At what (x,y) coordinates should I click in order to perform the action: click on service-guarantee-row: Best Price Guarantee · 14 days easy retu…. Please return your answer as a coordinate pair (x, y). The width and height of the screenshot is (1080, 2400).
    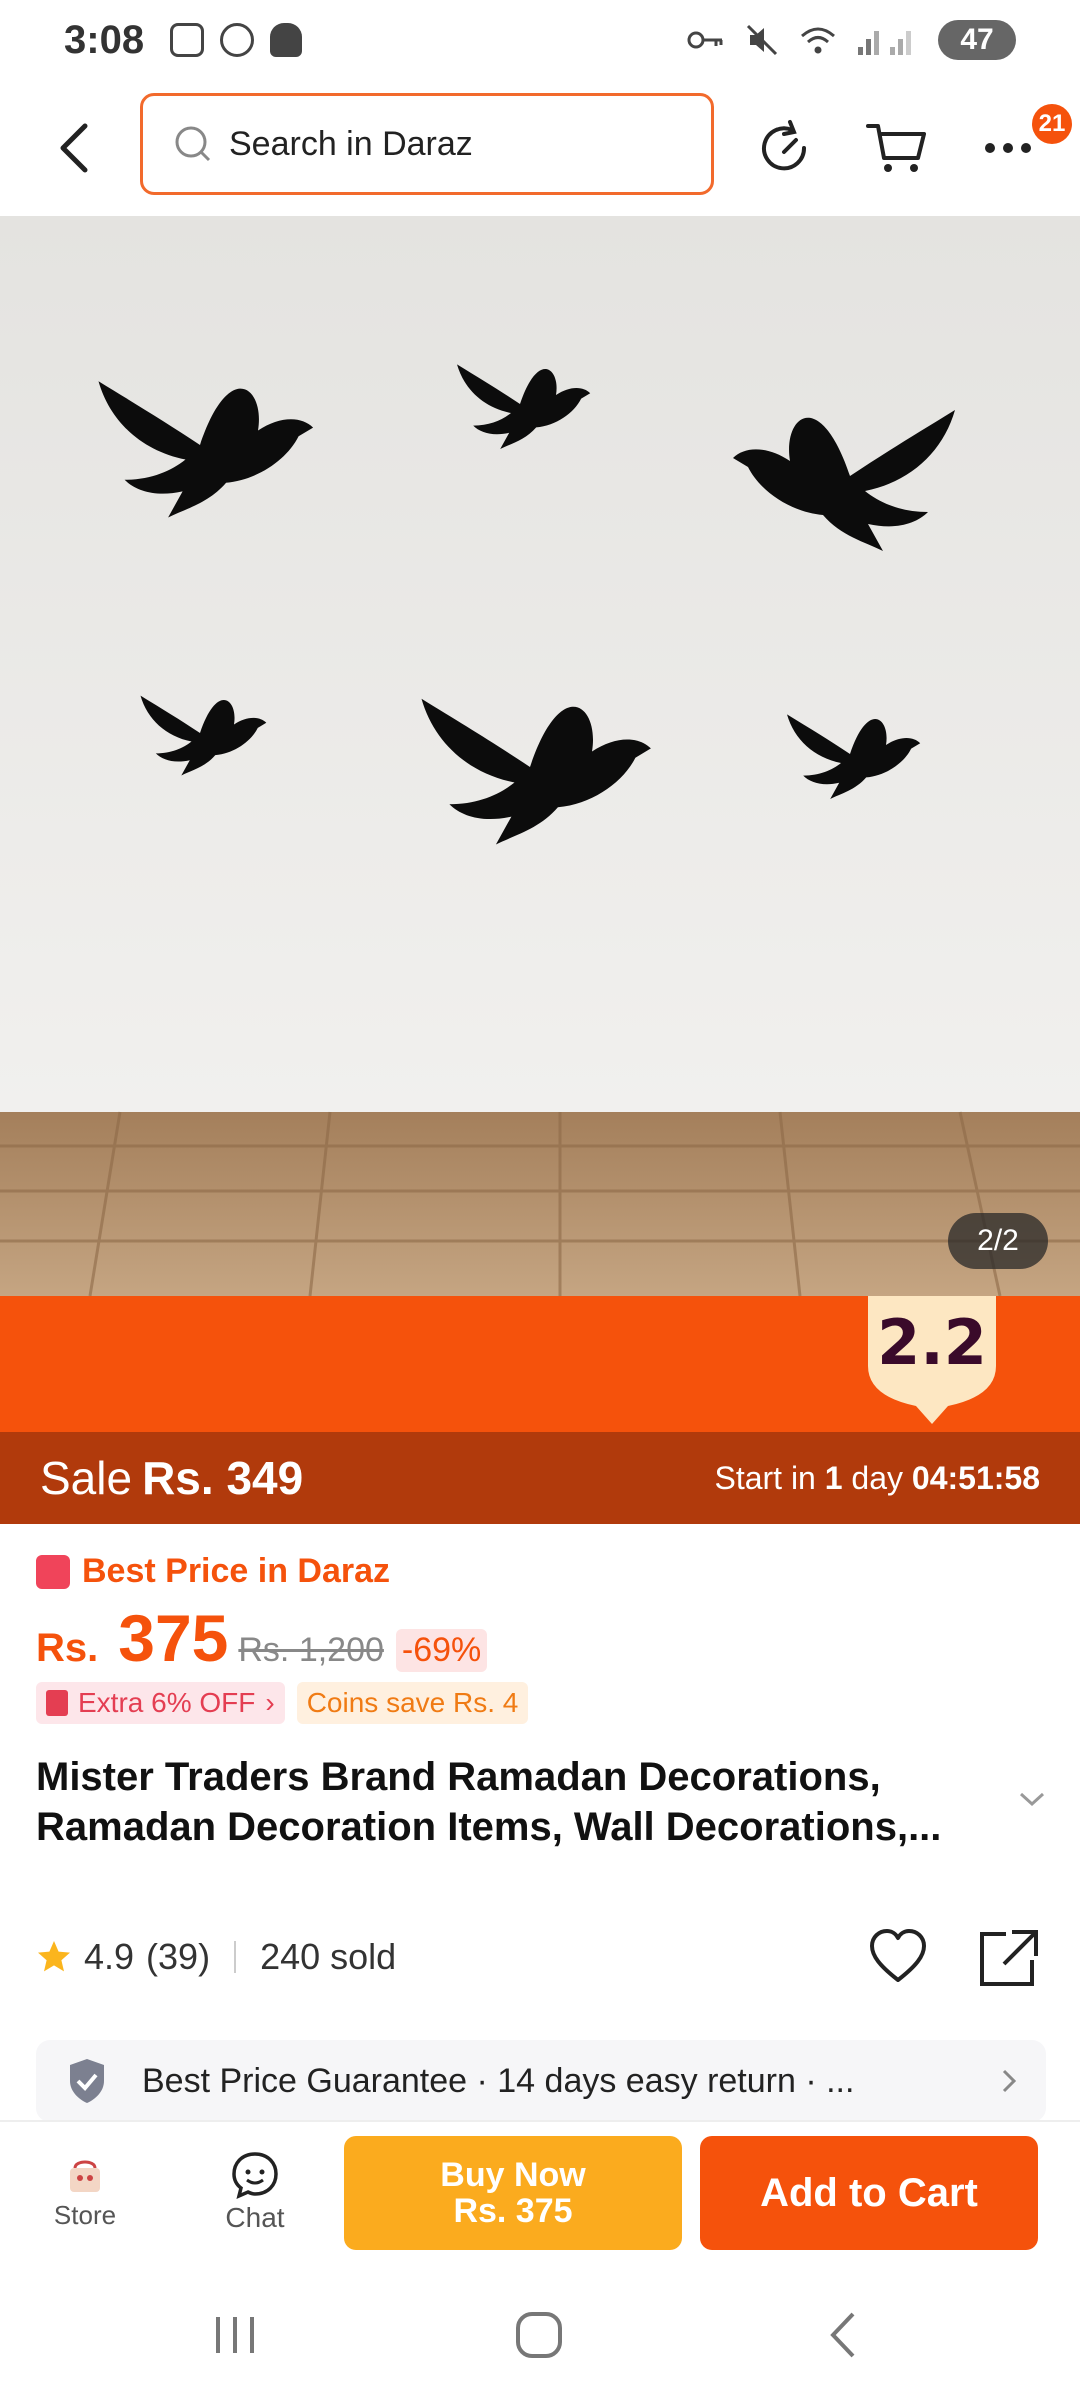
    Looking at the image, I should click on (541, 2081).